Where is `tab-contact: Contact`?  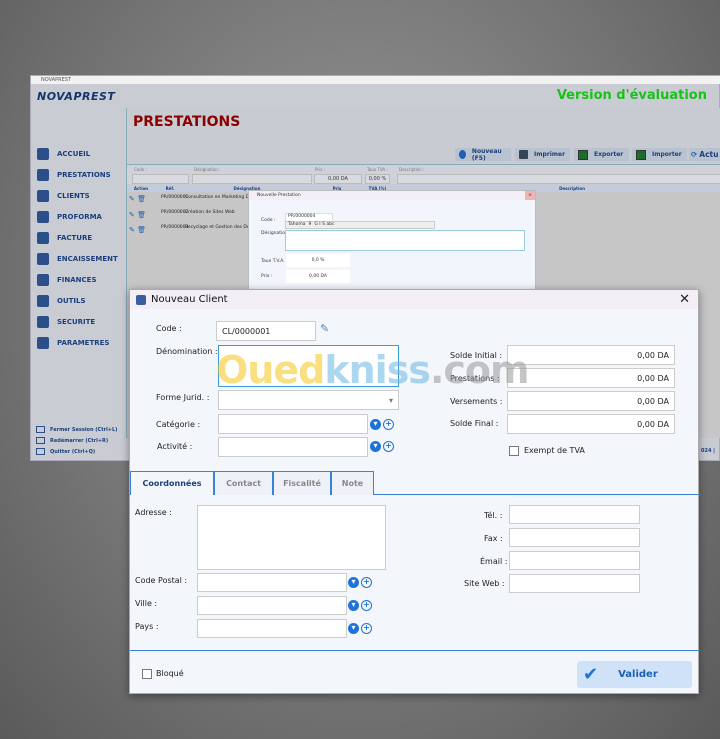 tab-contact: Contact is located at coordinates (243, 483).